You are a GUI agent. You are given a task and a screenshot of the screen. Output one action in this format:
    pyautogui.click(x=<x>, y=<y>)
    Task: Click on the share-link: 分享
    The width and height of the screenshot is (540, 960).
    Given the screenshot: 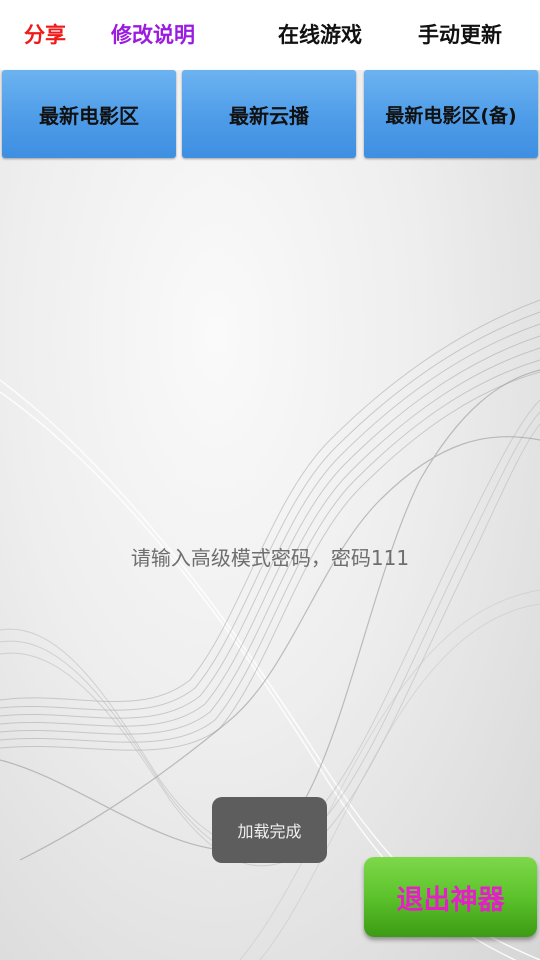 What is the action you would take?
    pyautogui.click(x=45, y=35)
    